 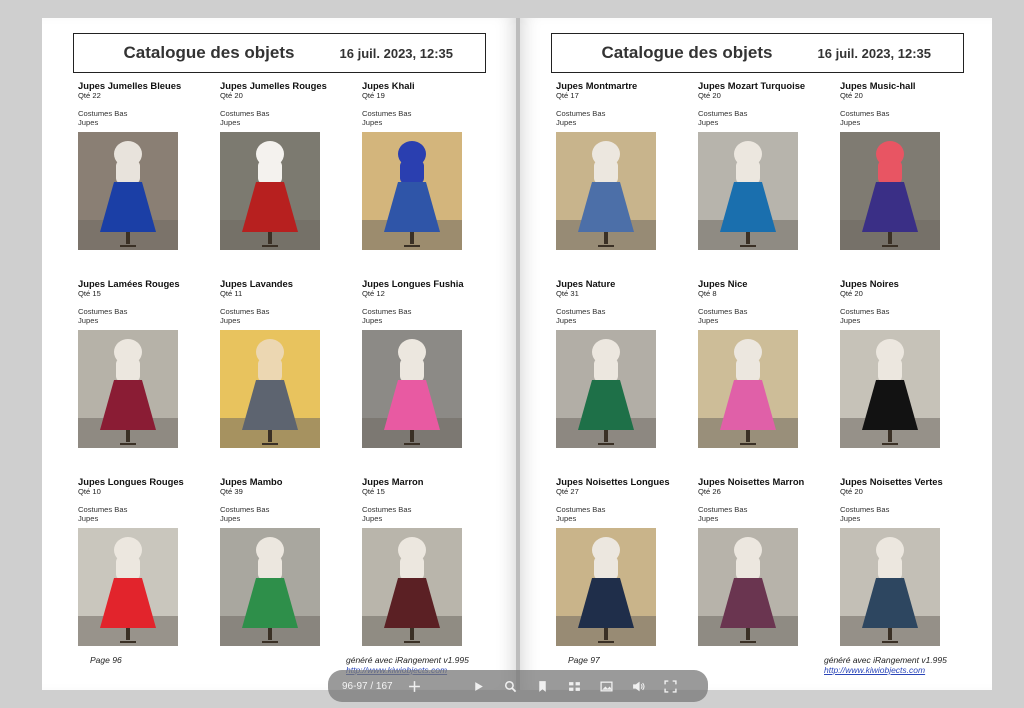 I want to click on page-title: Catalogue des objets, so click(x=687, y=52).